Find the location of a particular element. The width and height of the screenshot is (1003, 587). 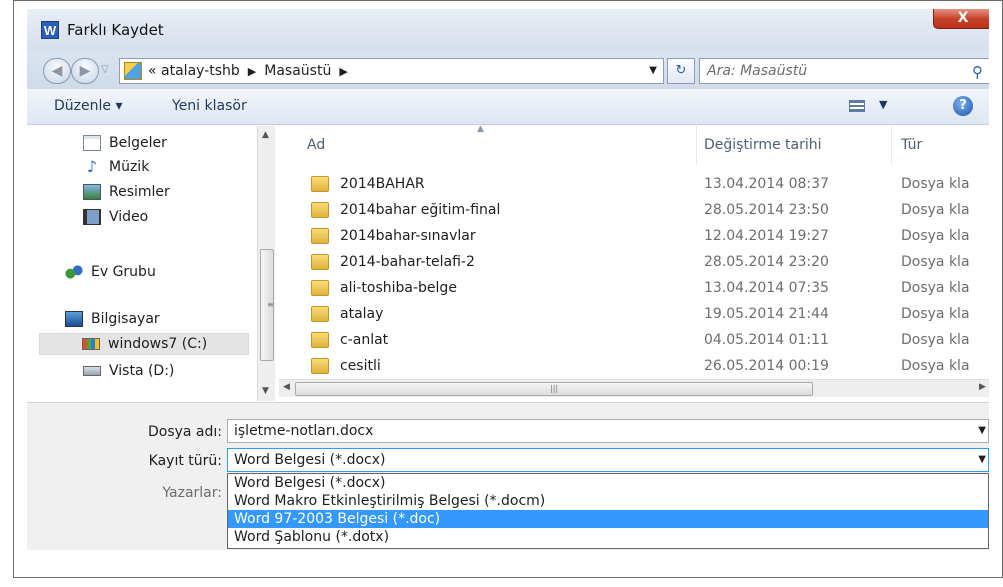

file-name: ali-toshiba-belge is located at coordinates (398, 288).